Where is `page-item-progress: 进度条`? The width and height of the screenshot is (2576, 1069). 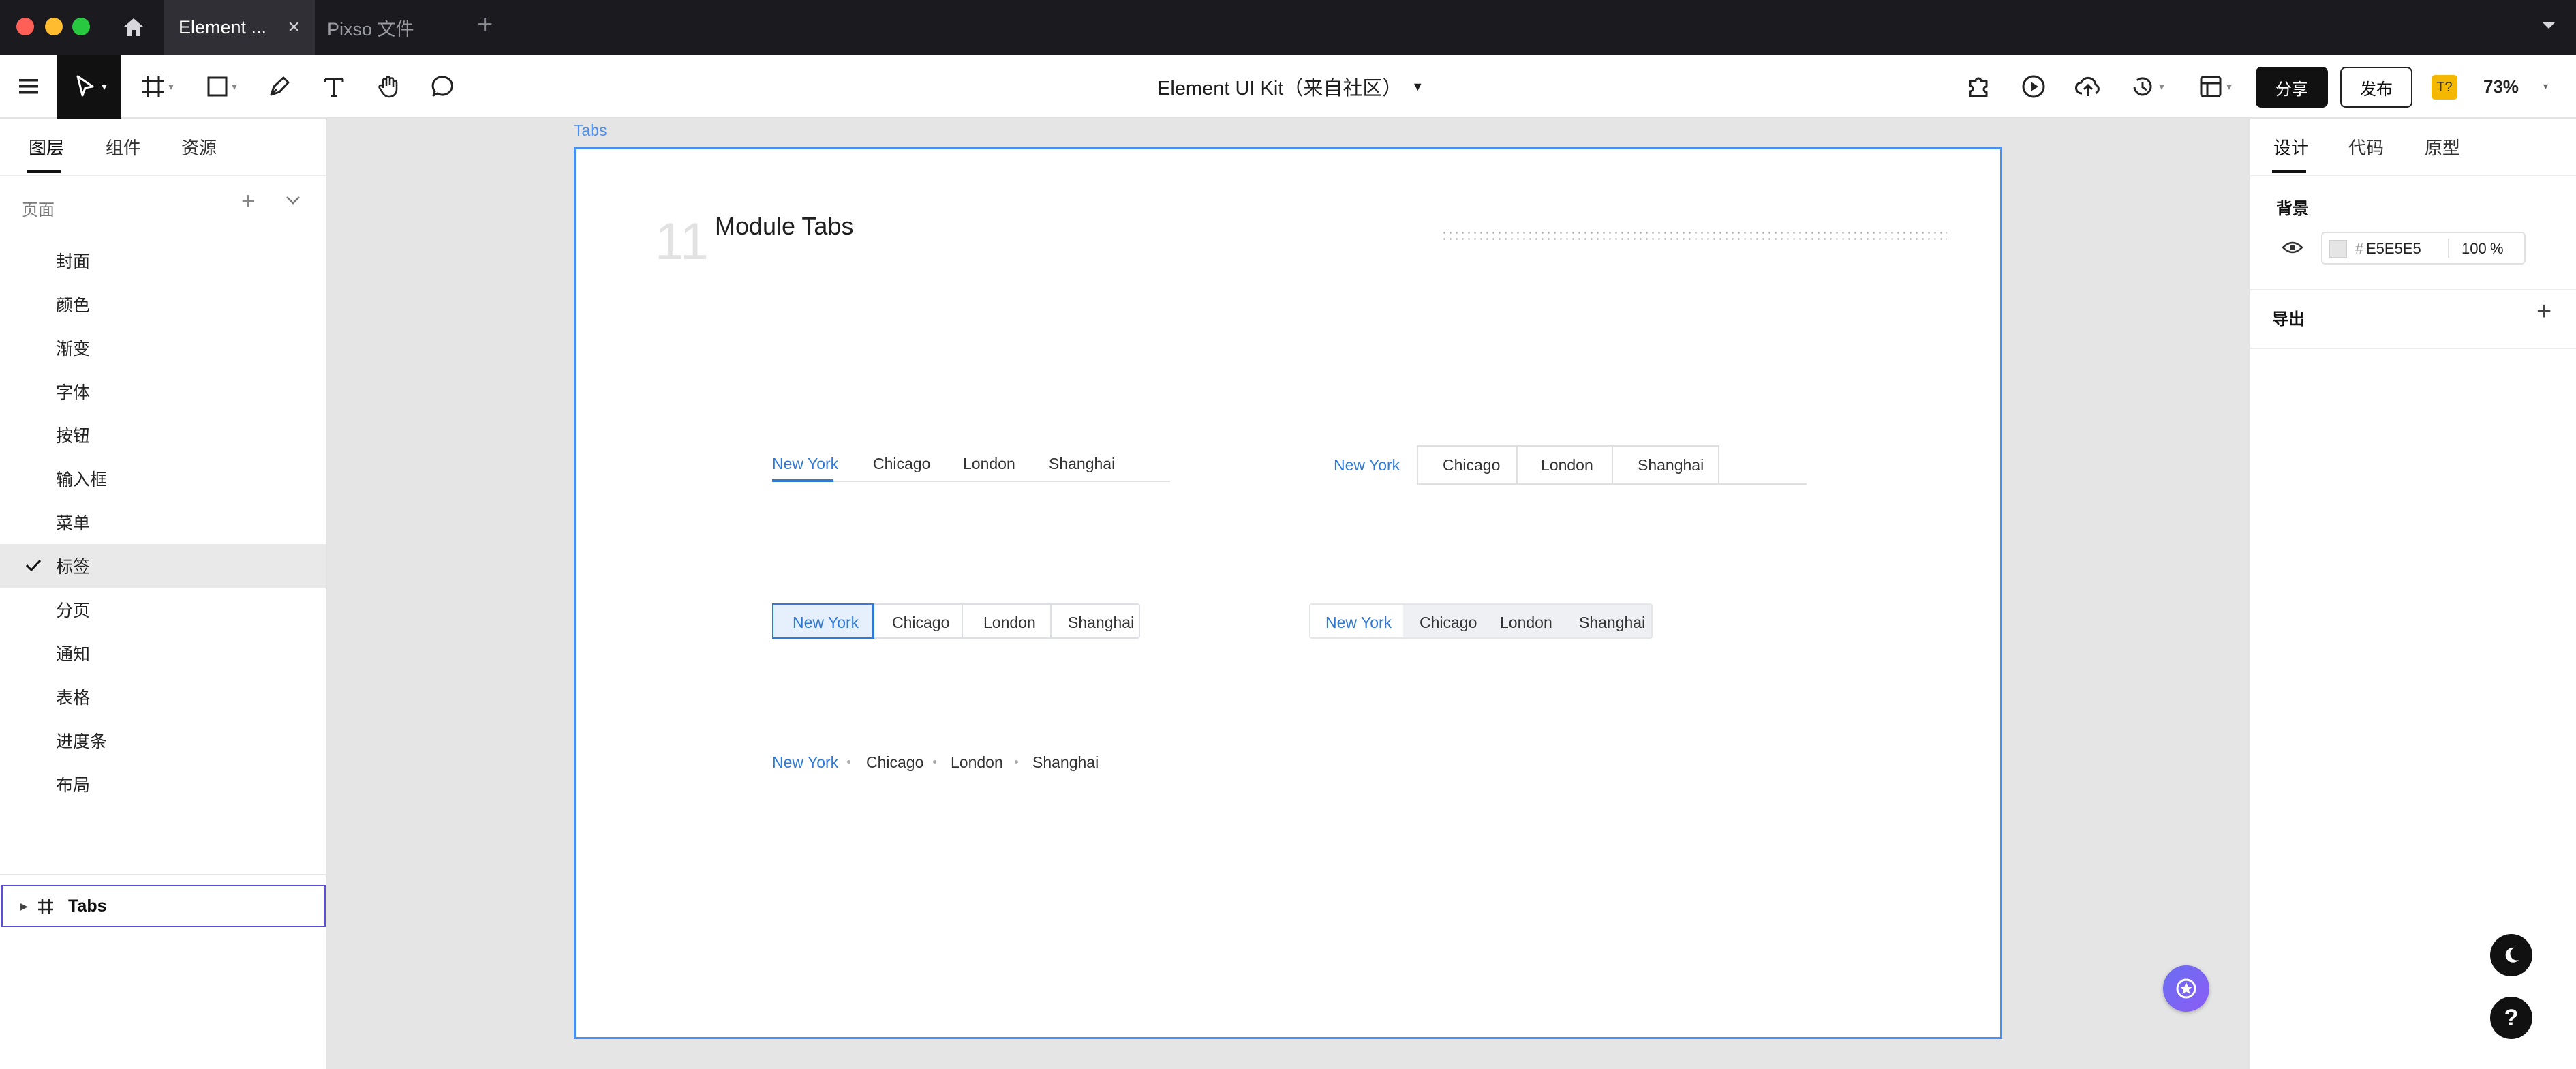 page-item-progress: 进度条 is located at coordinates (163, 740).